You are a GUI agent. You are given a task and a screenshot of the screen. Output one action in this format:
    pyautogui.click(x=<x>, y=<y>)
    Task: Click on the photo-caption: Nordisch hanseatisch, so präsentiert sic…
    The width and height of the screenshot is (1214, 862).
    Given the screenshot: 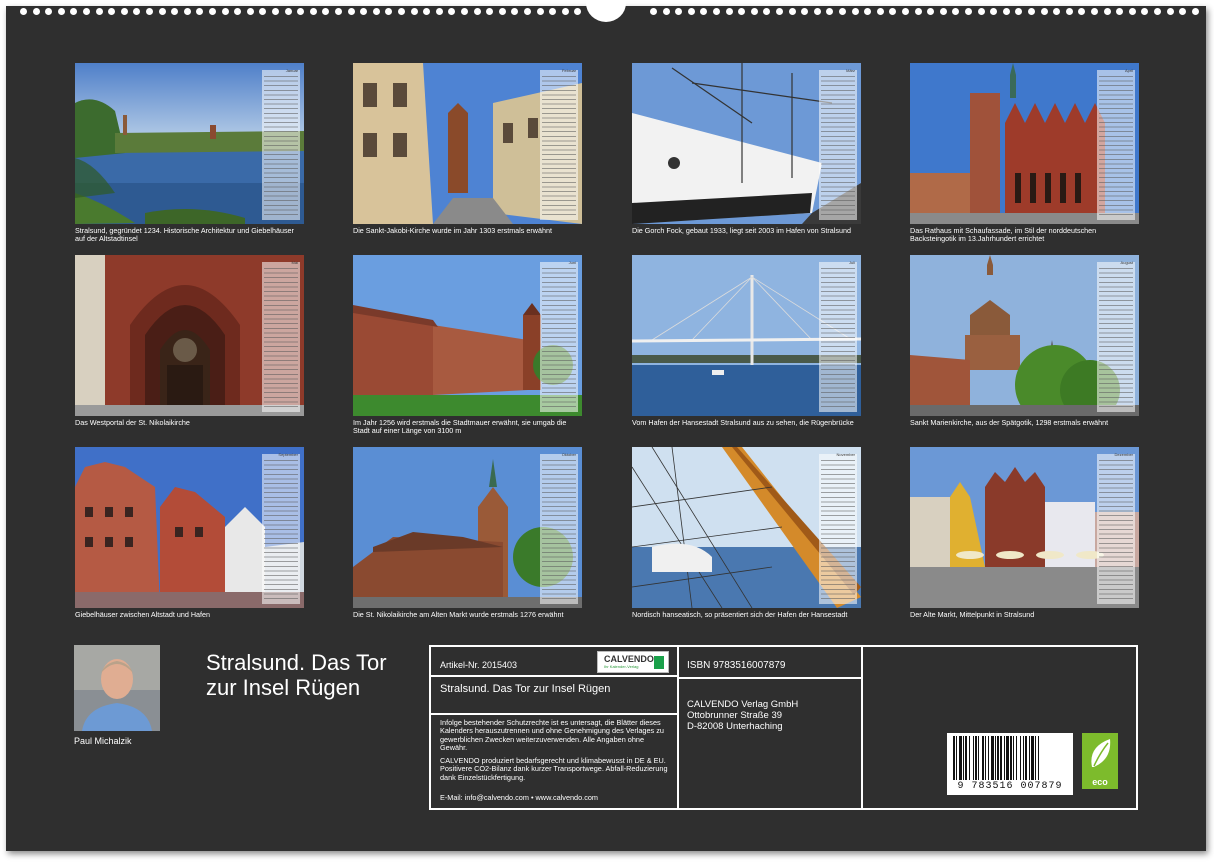 What is the action you would take?
    pyautogui.click(x=740, y=614)
    